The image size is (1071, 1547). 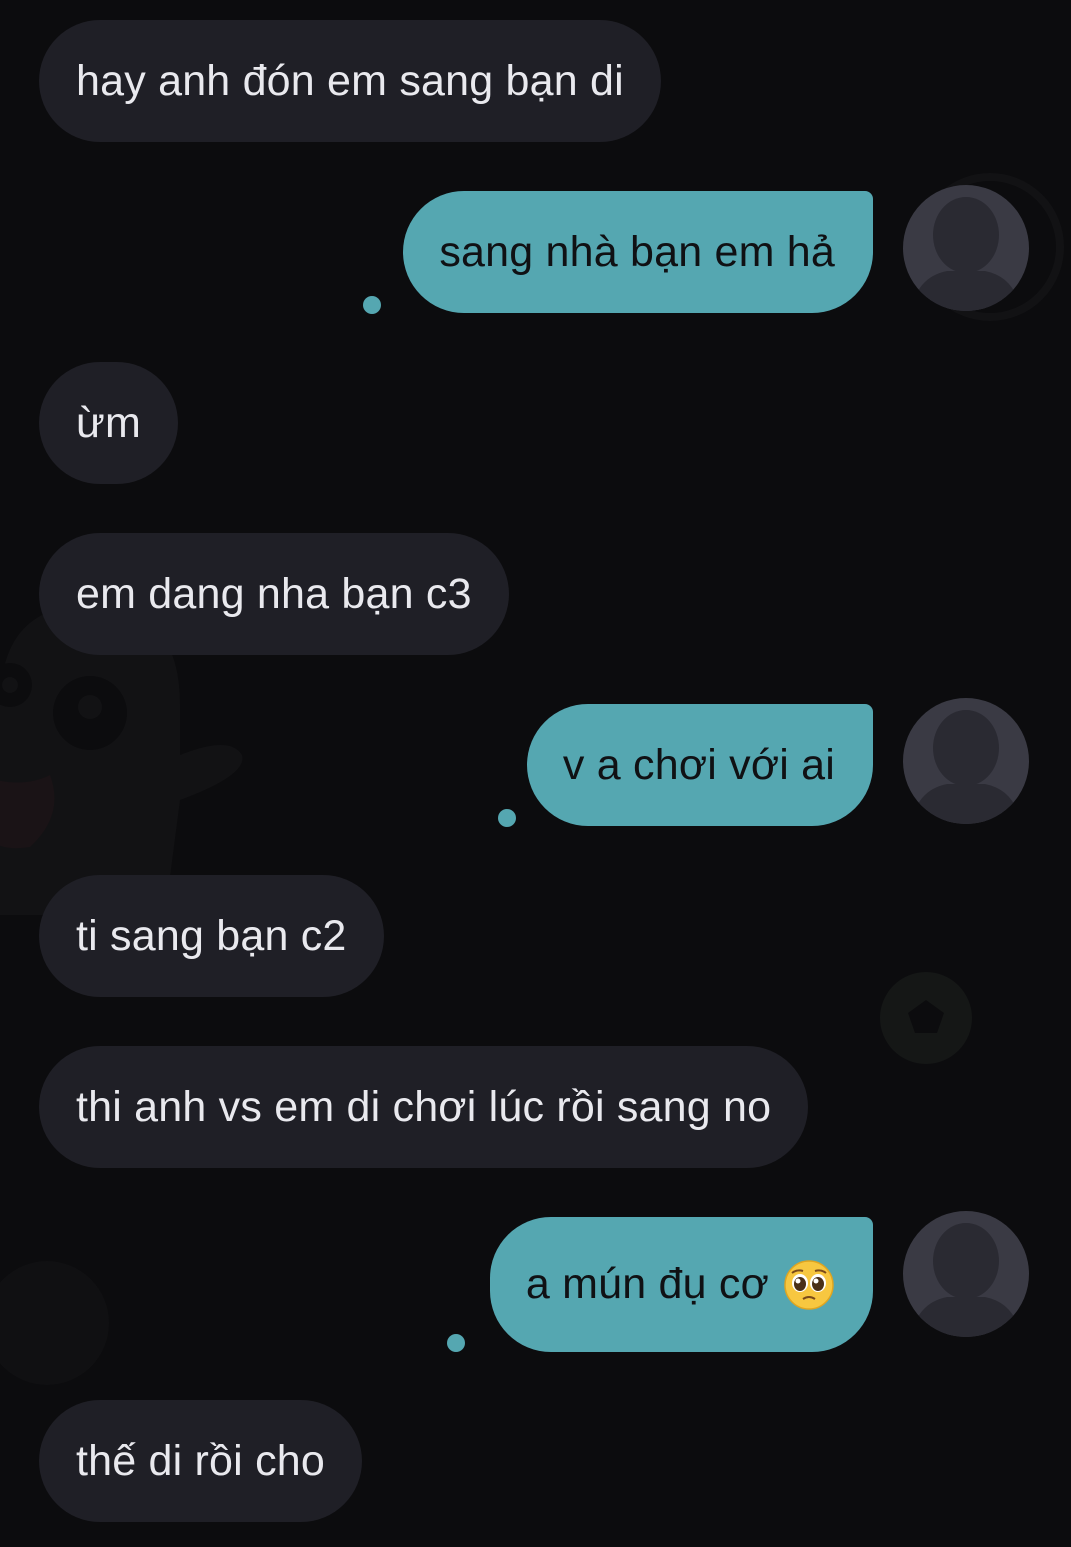 I want to click on message-text: em dang nha bạn c3, so click(x=274, y=593).